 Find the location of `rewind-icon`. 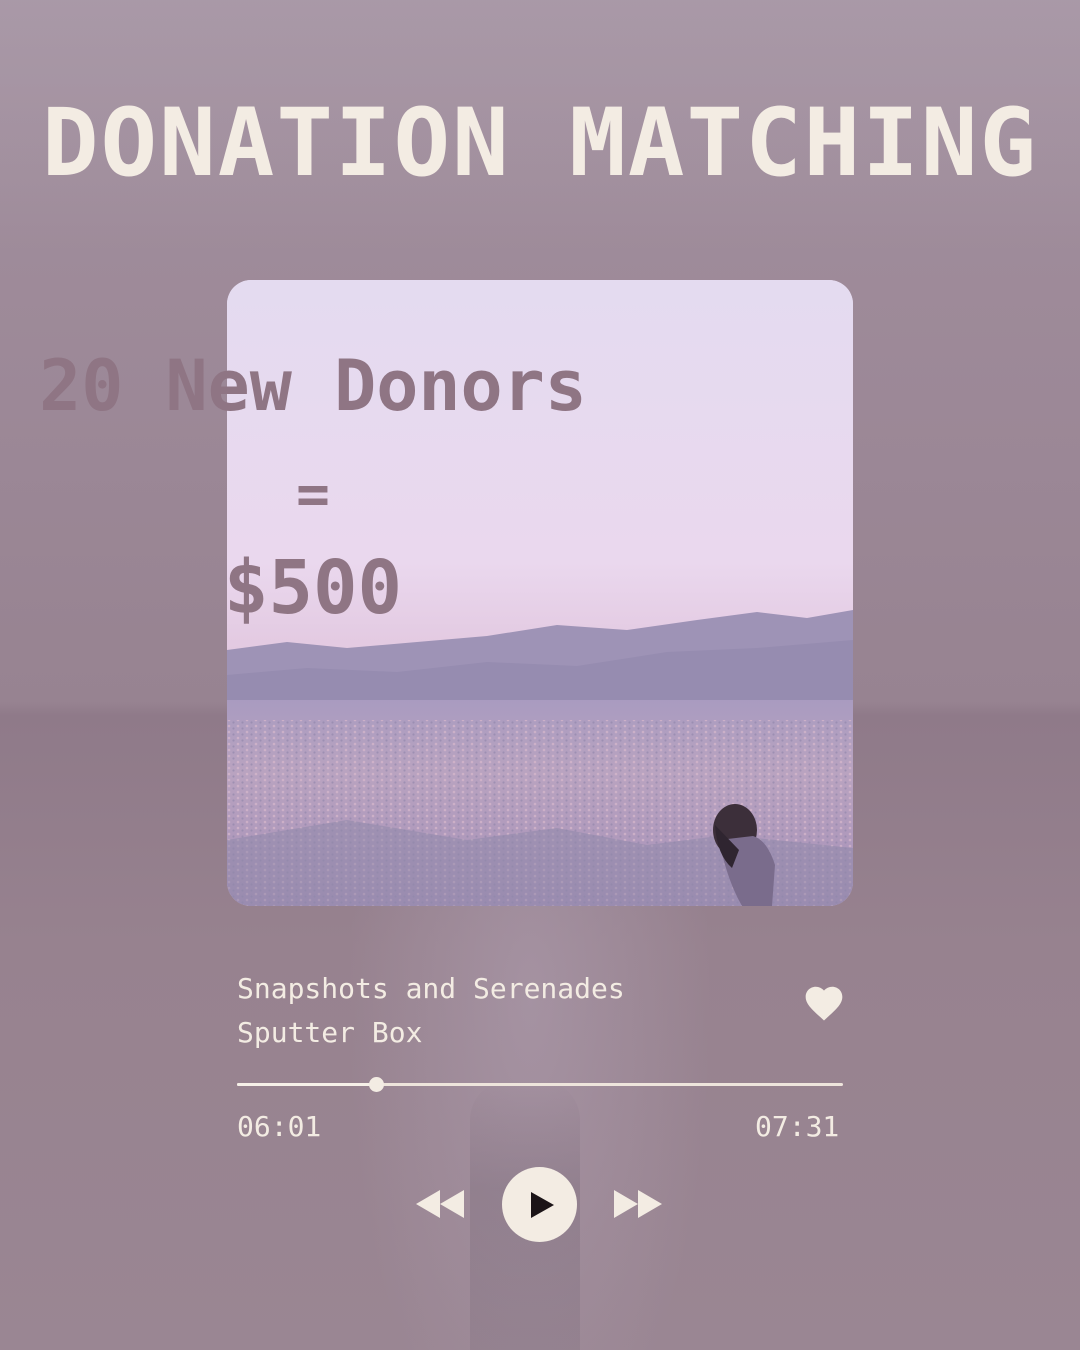

rewind-icon is located at coordinates (440, 1204).